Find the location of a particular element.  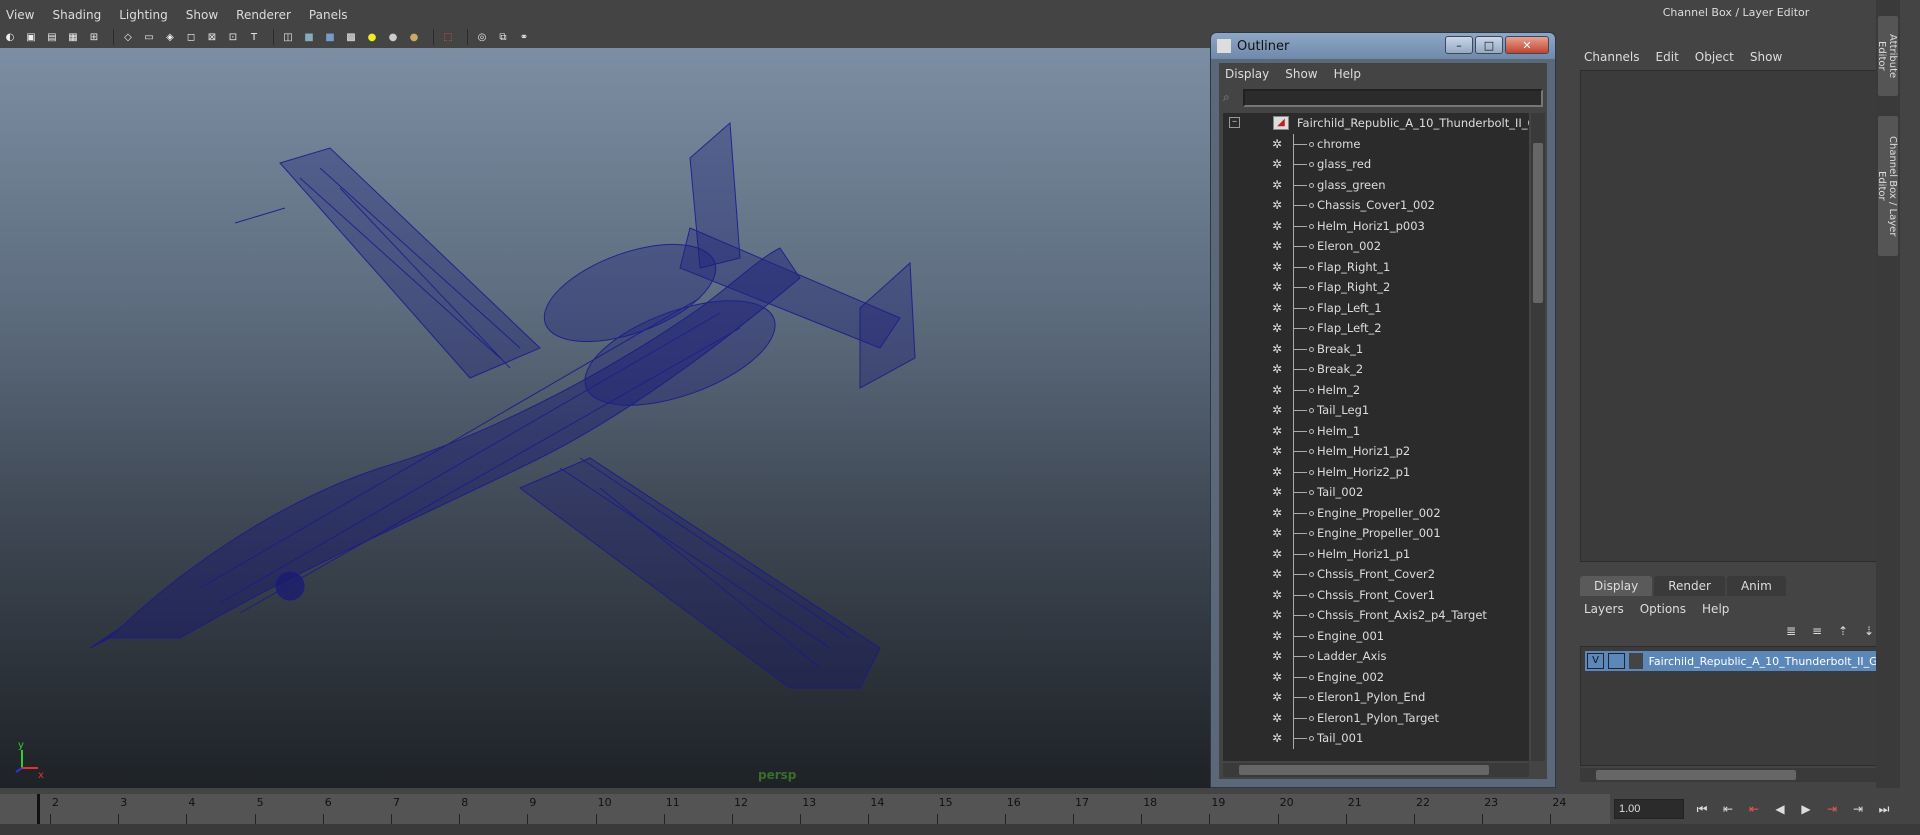

menu-panels: Panels is located at coordinates (328, 15).